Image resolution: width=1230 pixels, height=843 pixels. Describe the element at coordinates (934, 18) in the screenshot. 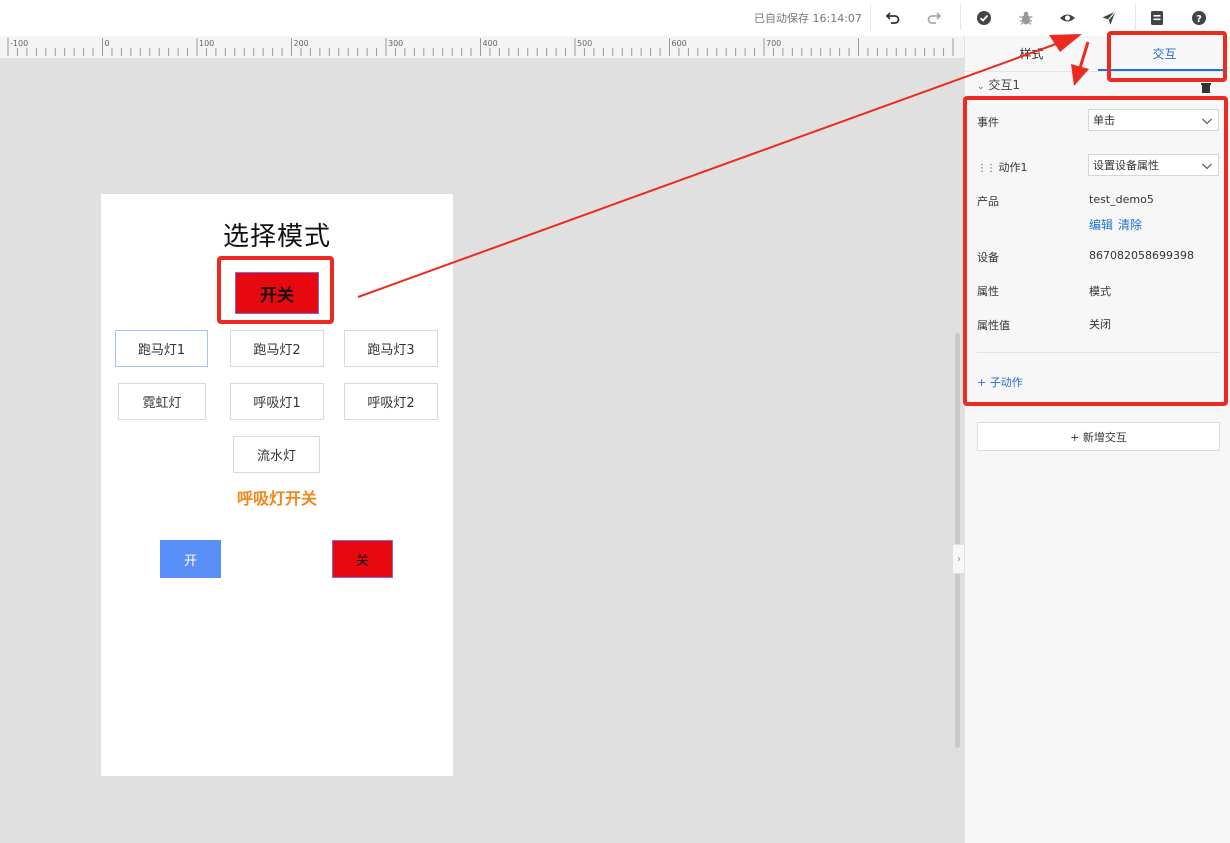

I see `redo-icon` at that location.